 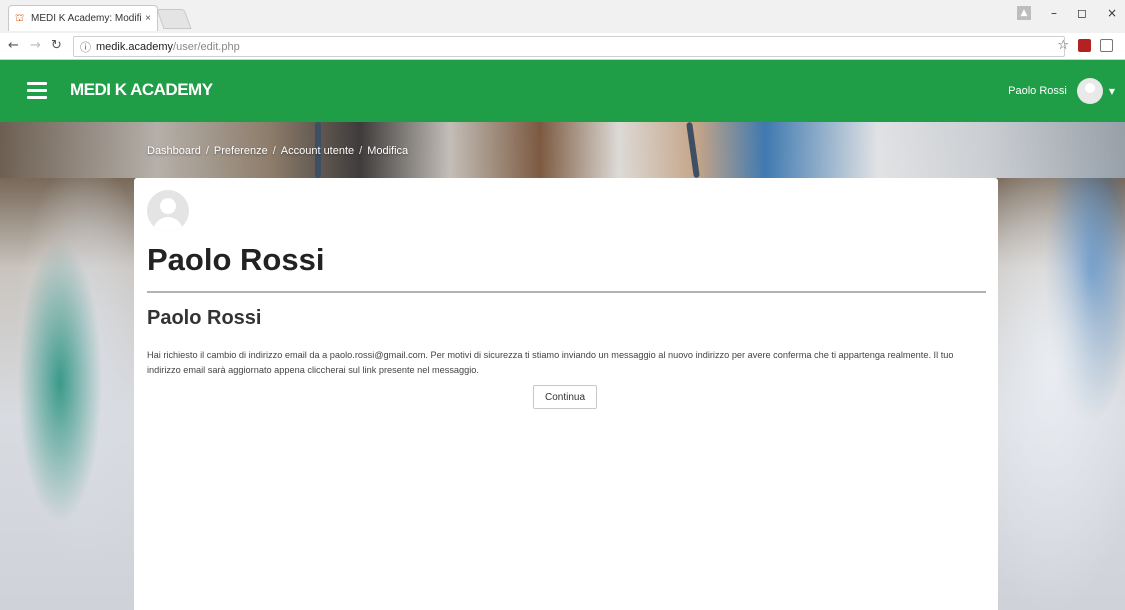 I want to click on url-host: medik.academy, so click(x=135, y=46).